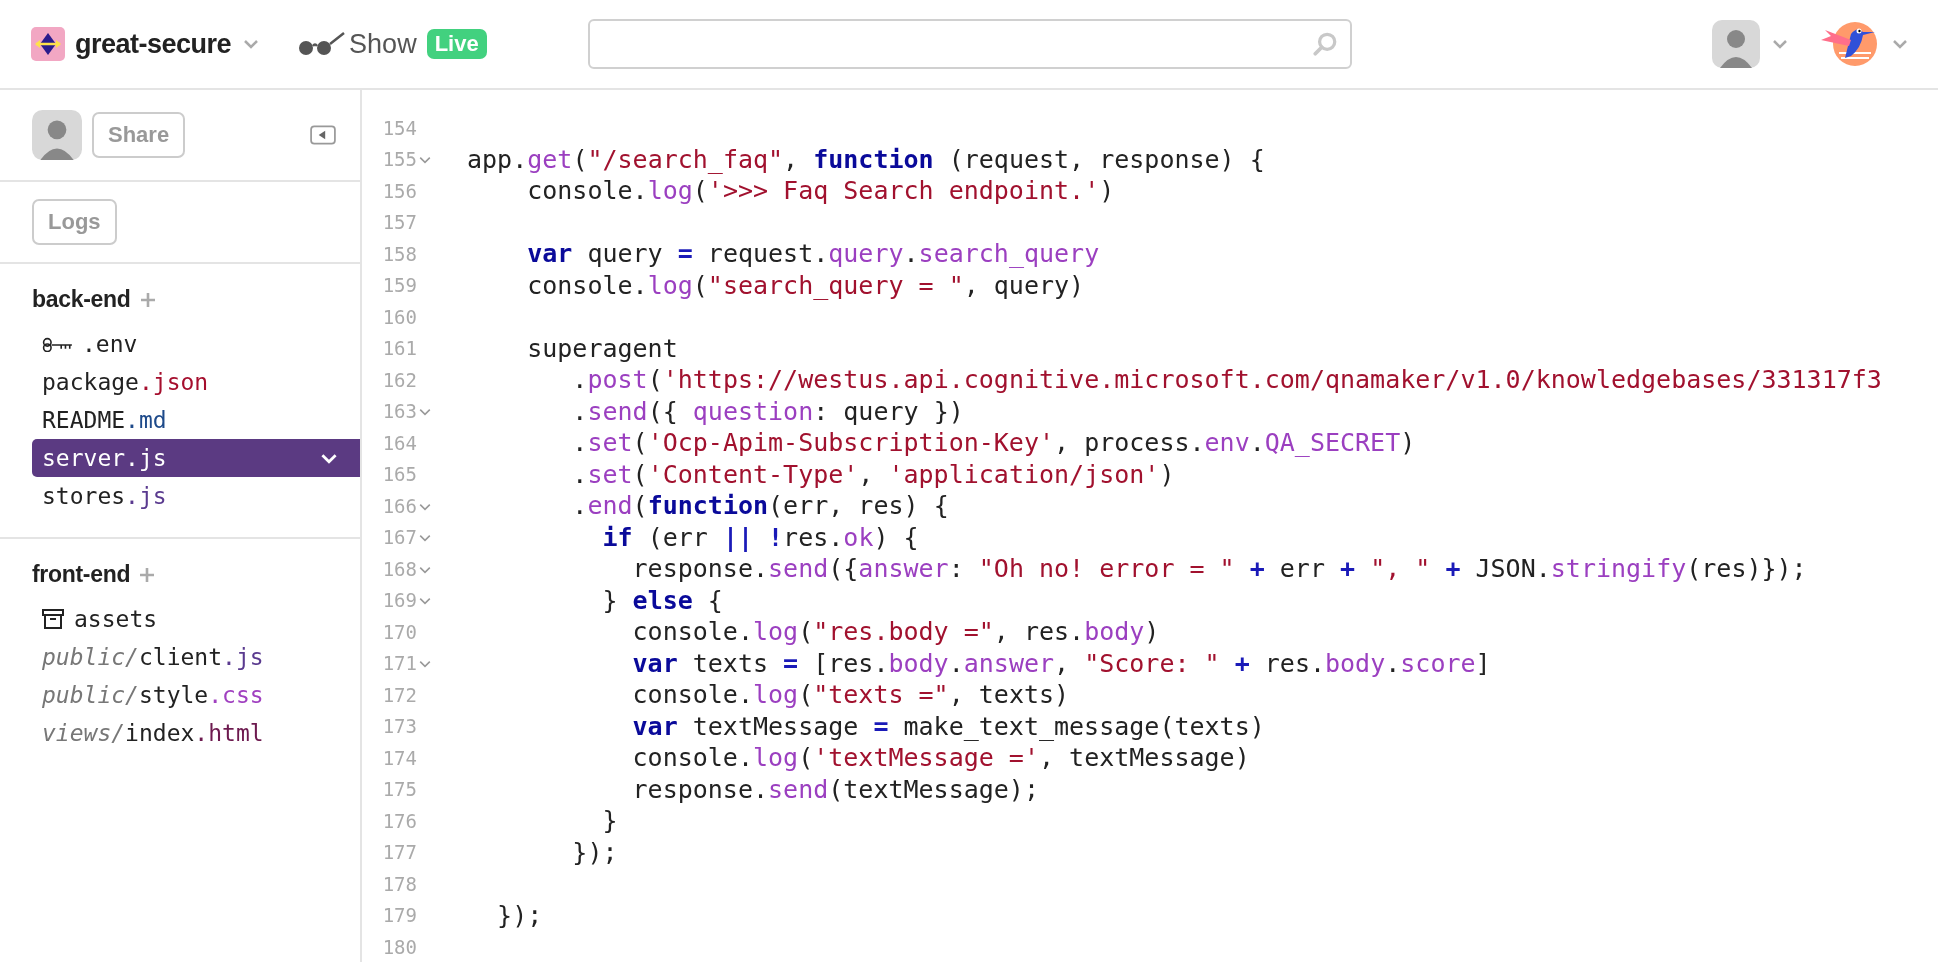  I want to click on line-number: 178, so click(399, 883).